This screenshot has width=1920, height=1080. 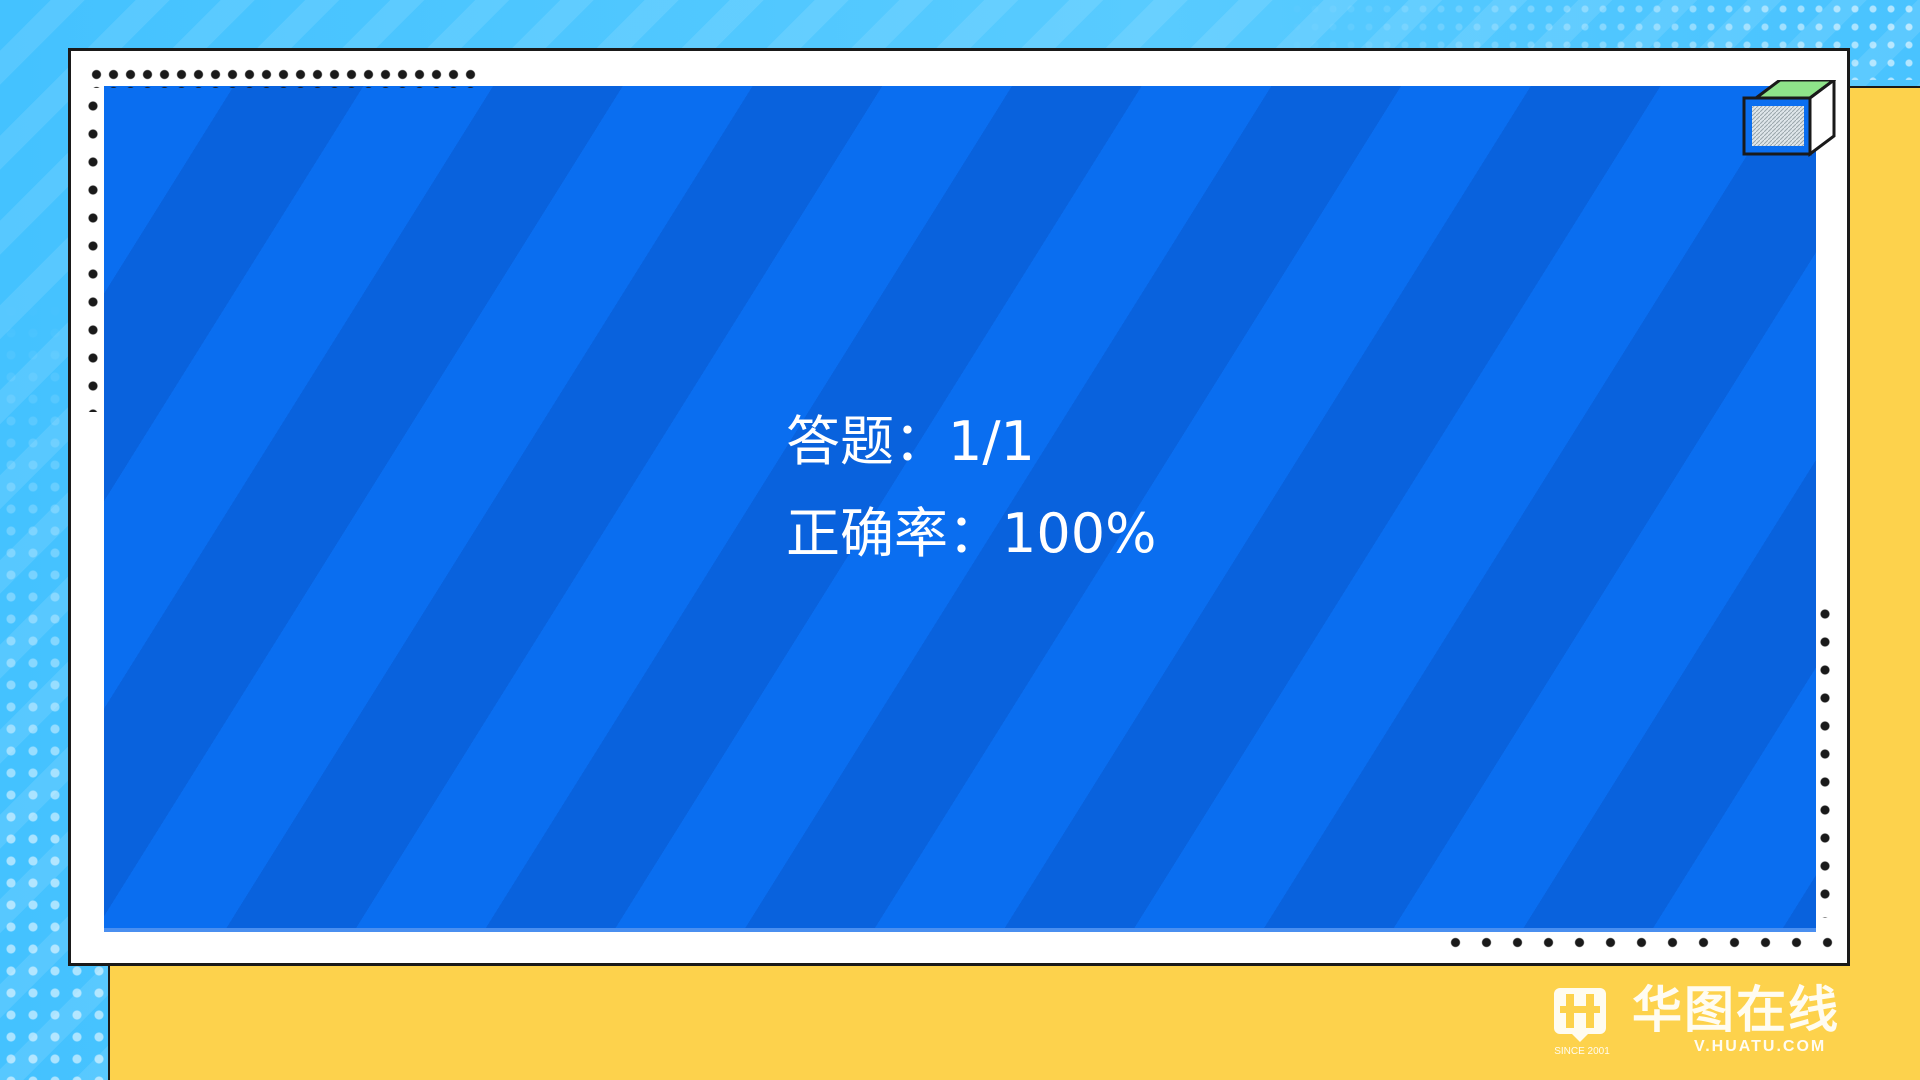 I want to click on result-summary: 答题： 1/1 正确率： 100%, so click(x=1086, y=488).